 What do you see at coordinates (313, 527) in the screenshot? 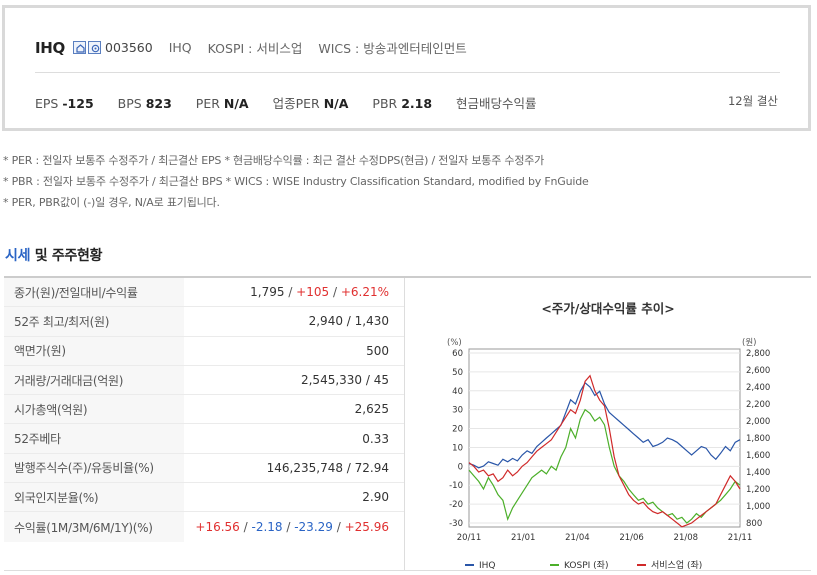
I see `value-part: -23.29` at bounding box center [313, 527].